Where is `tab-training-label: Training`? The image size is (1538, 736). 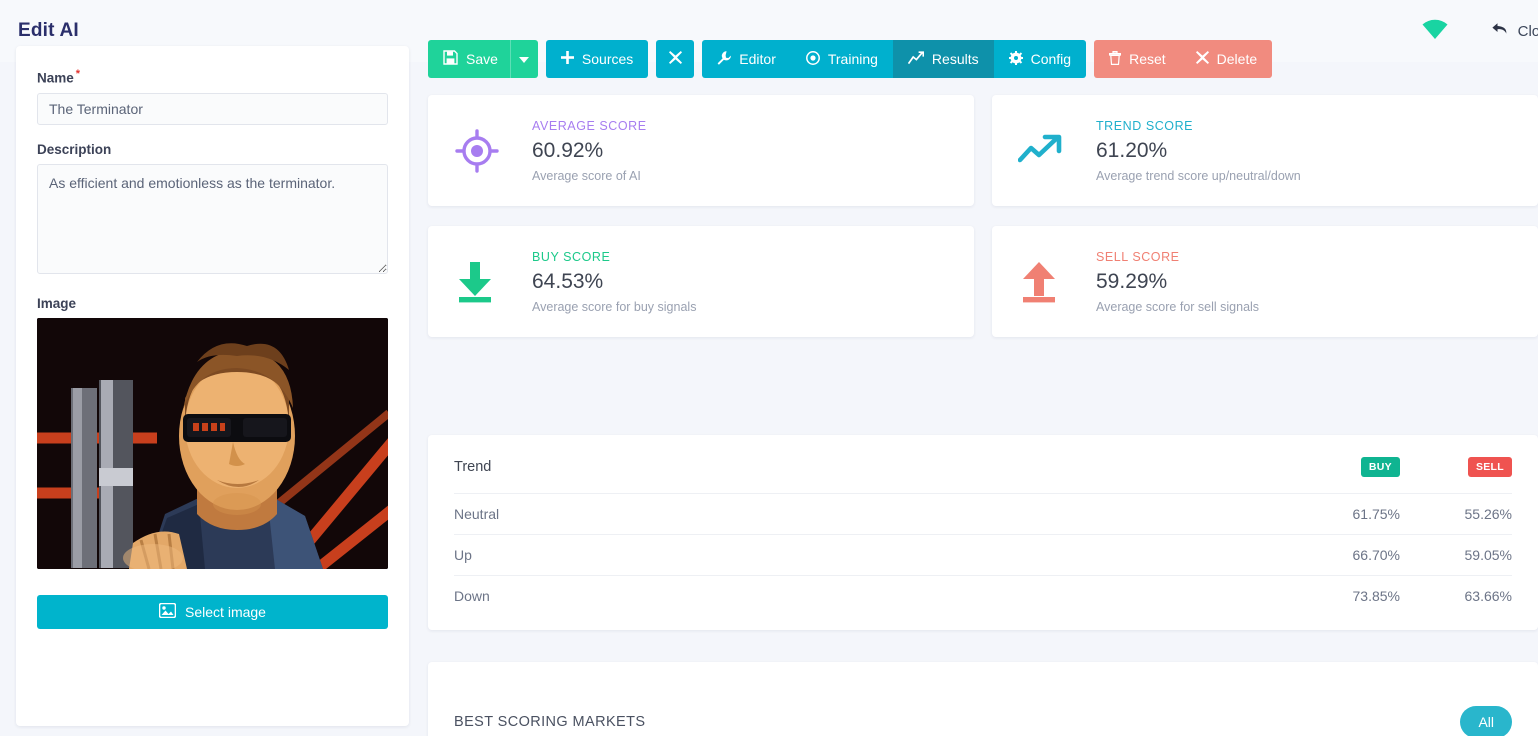 tab-training-label: Training is located at coordinates (852, 59).